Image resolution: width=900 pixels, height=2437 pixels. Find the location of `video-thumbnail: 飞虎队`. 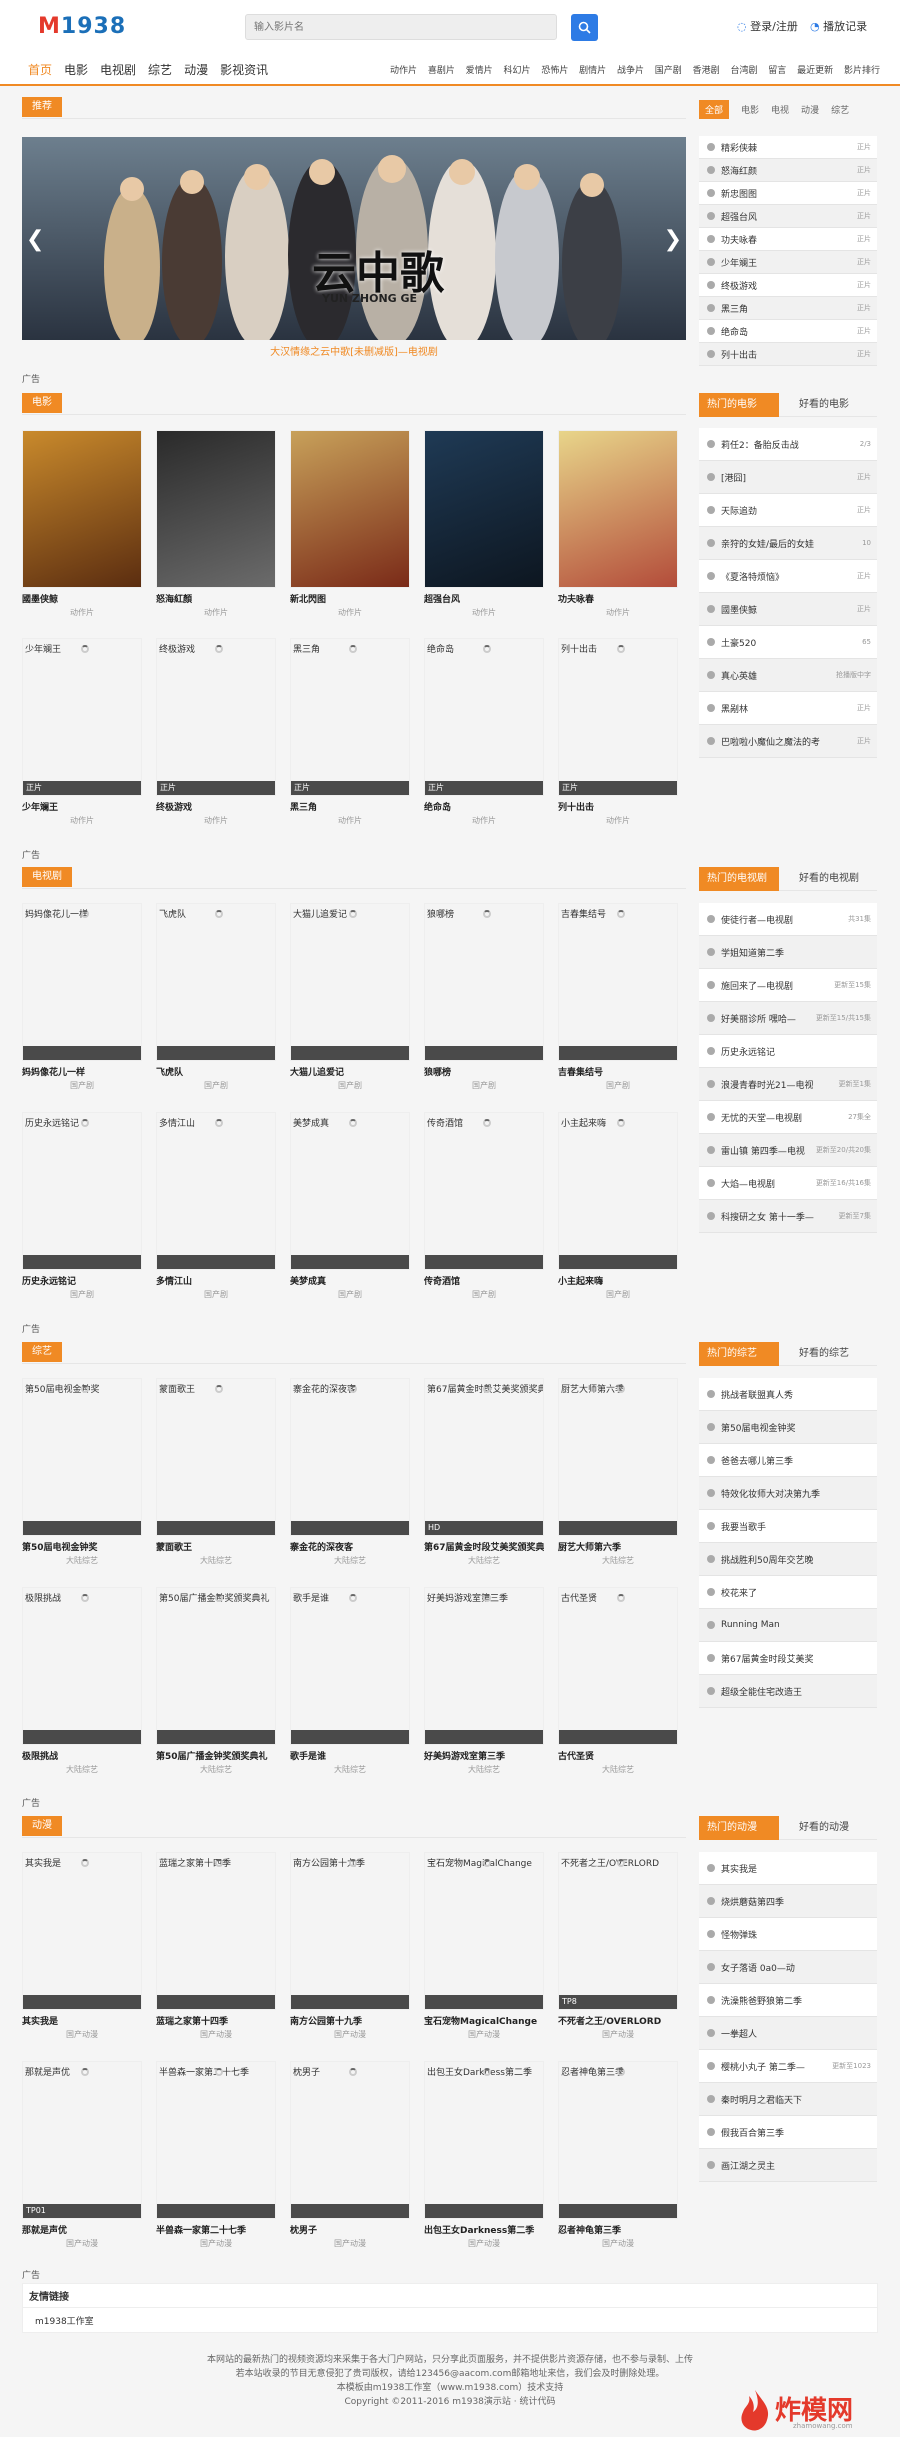

video-thumbnail: 飞虎队 is located at coordinates (216, 982).